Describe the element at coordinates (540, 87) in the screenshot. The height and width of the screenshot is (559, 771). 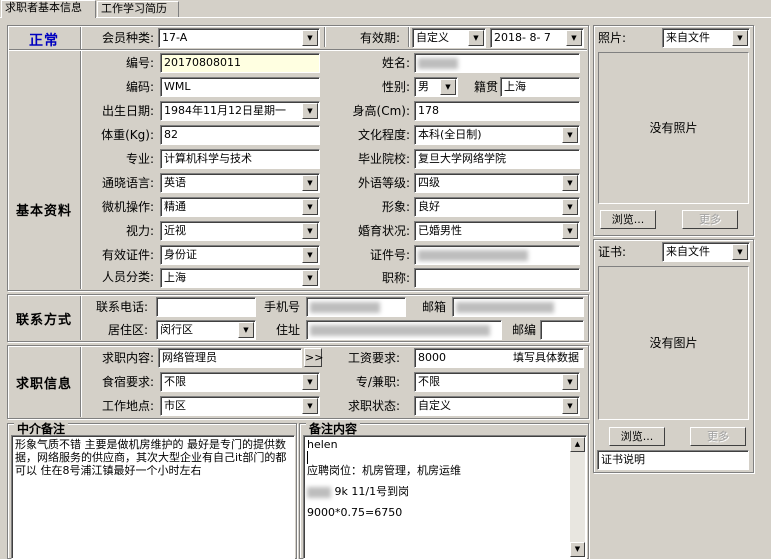
I see `native-input: 上海` at that location.